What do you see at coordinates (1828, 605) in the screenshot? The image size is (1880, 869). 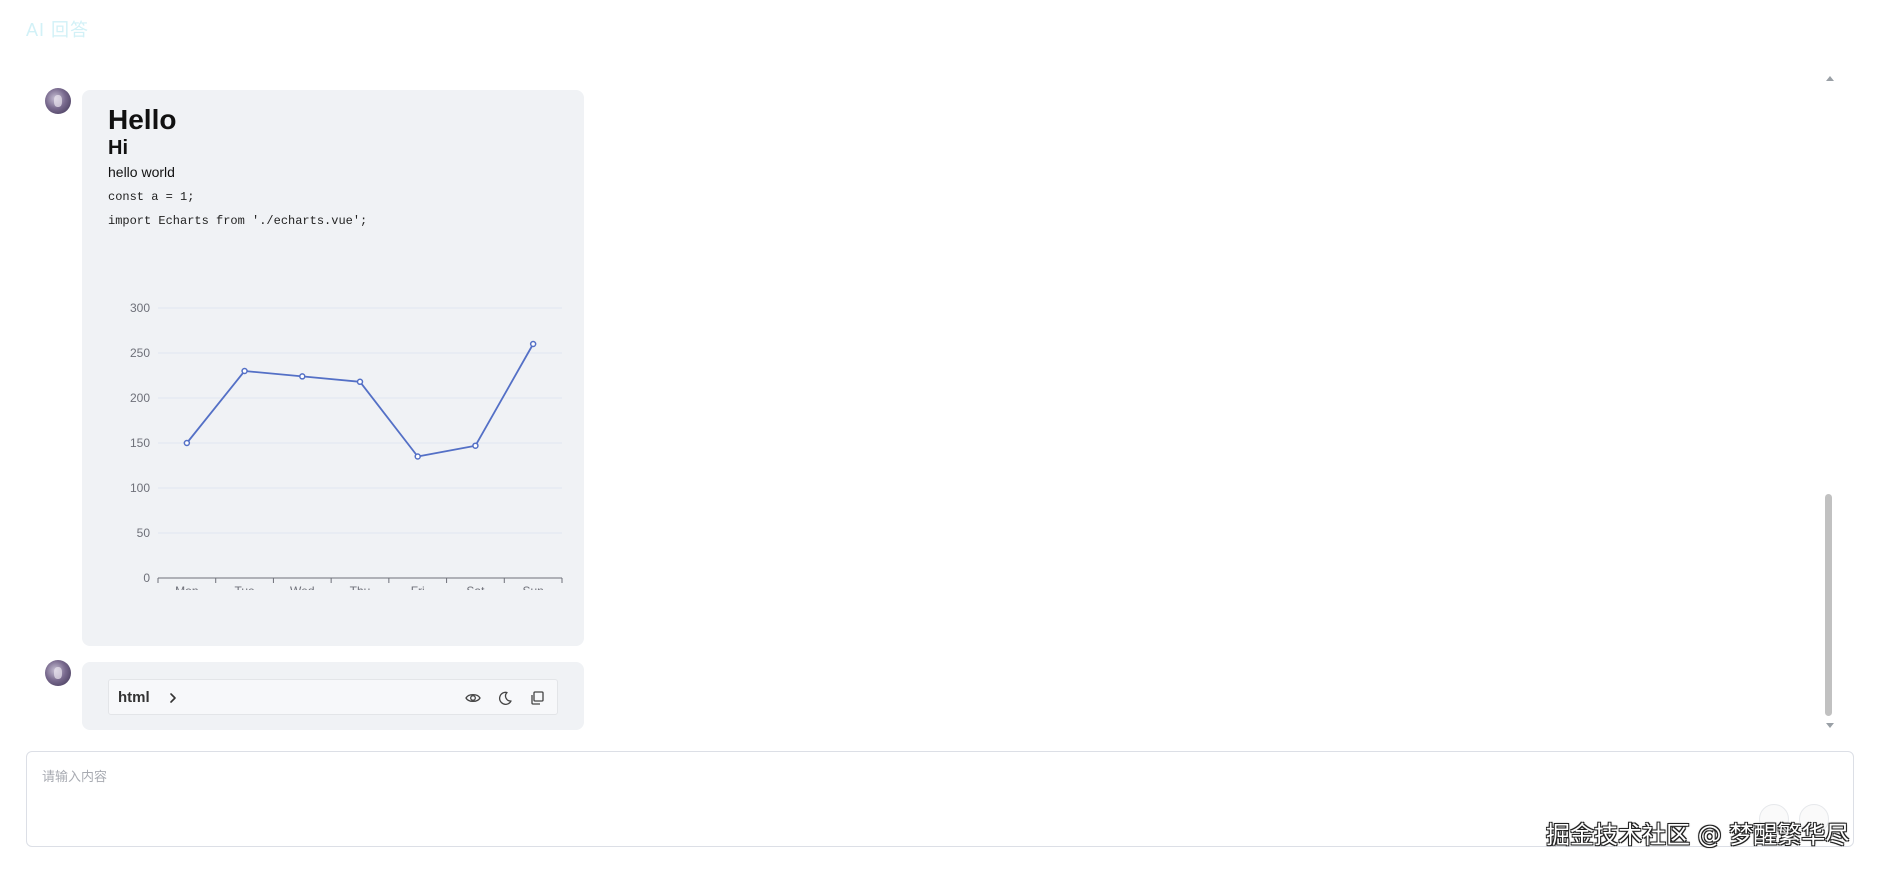 I see `scrollbar-thumb` at bounding box center [1828, 605].